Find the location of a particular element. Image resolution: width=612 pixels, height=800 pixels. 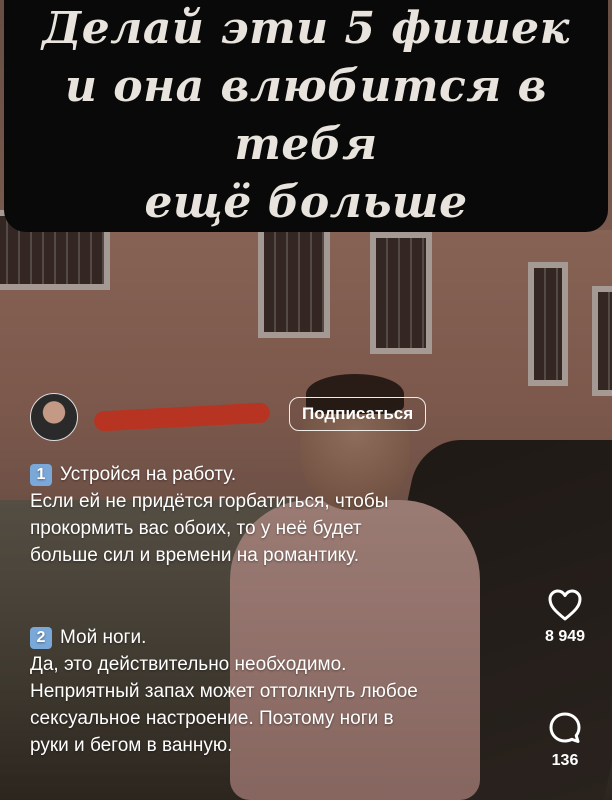

username-redacted is located at coordinates (182, 417).